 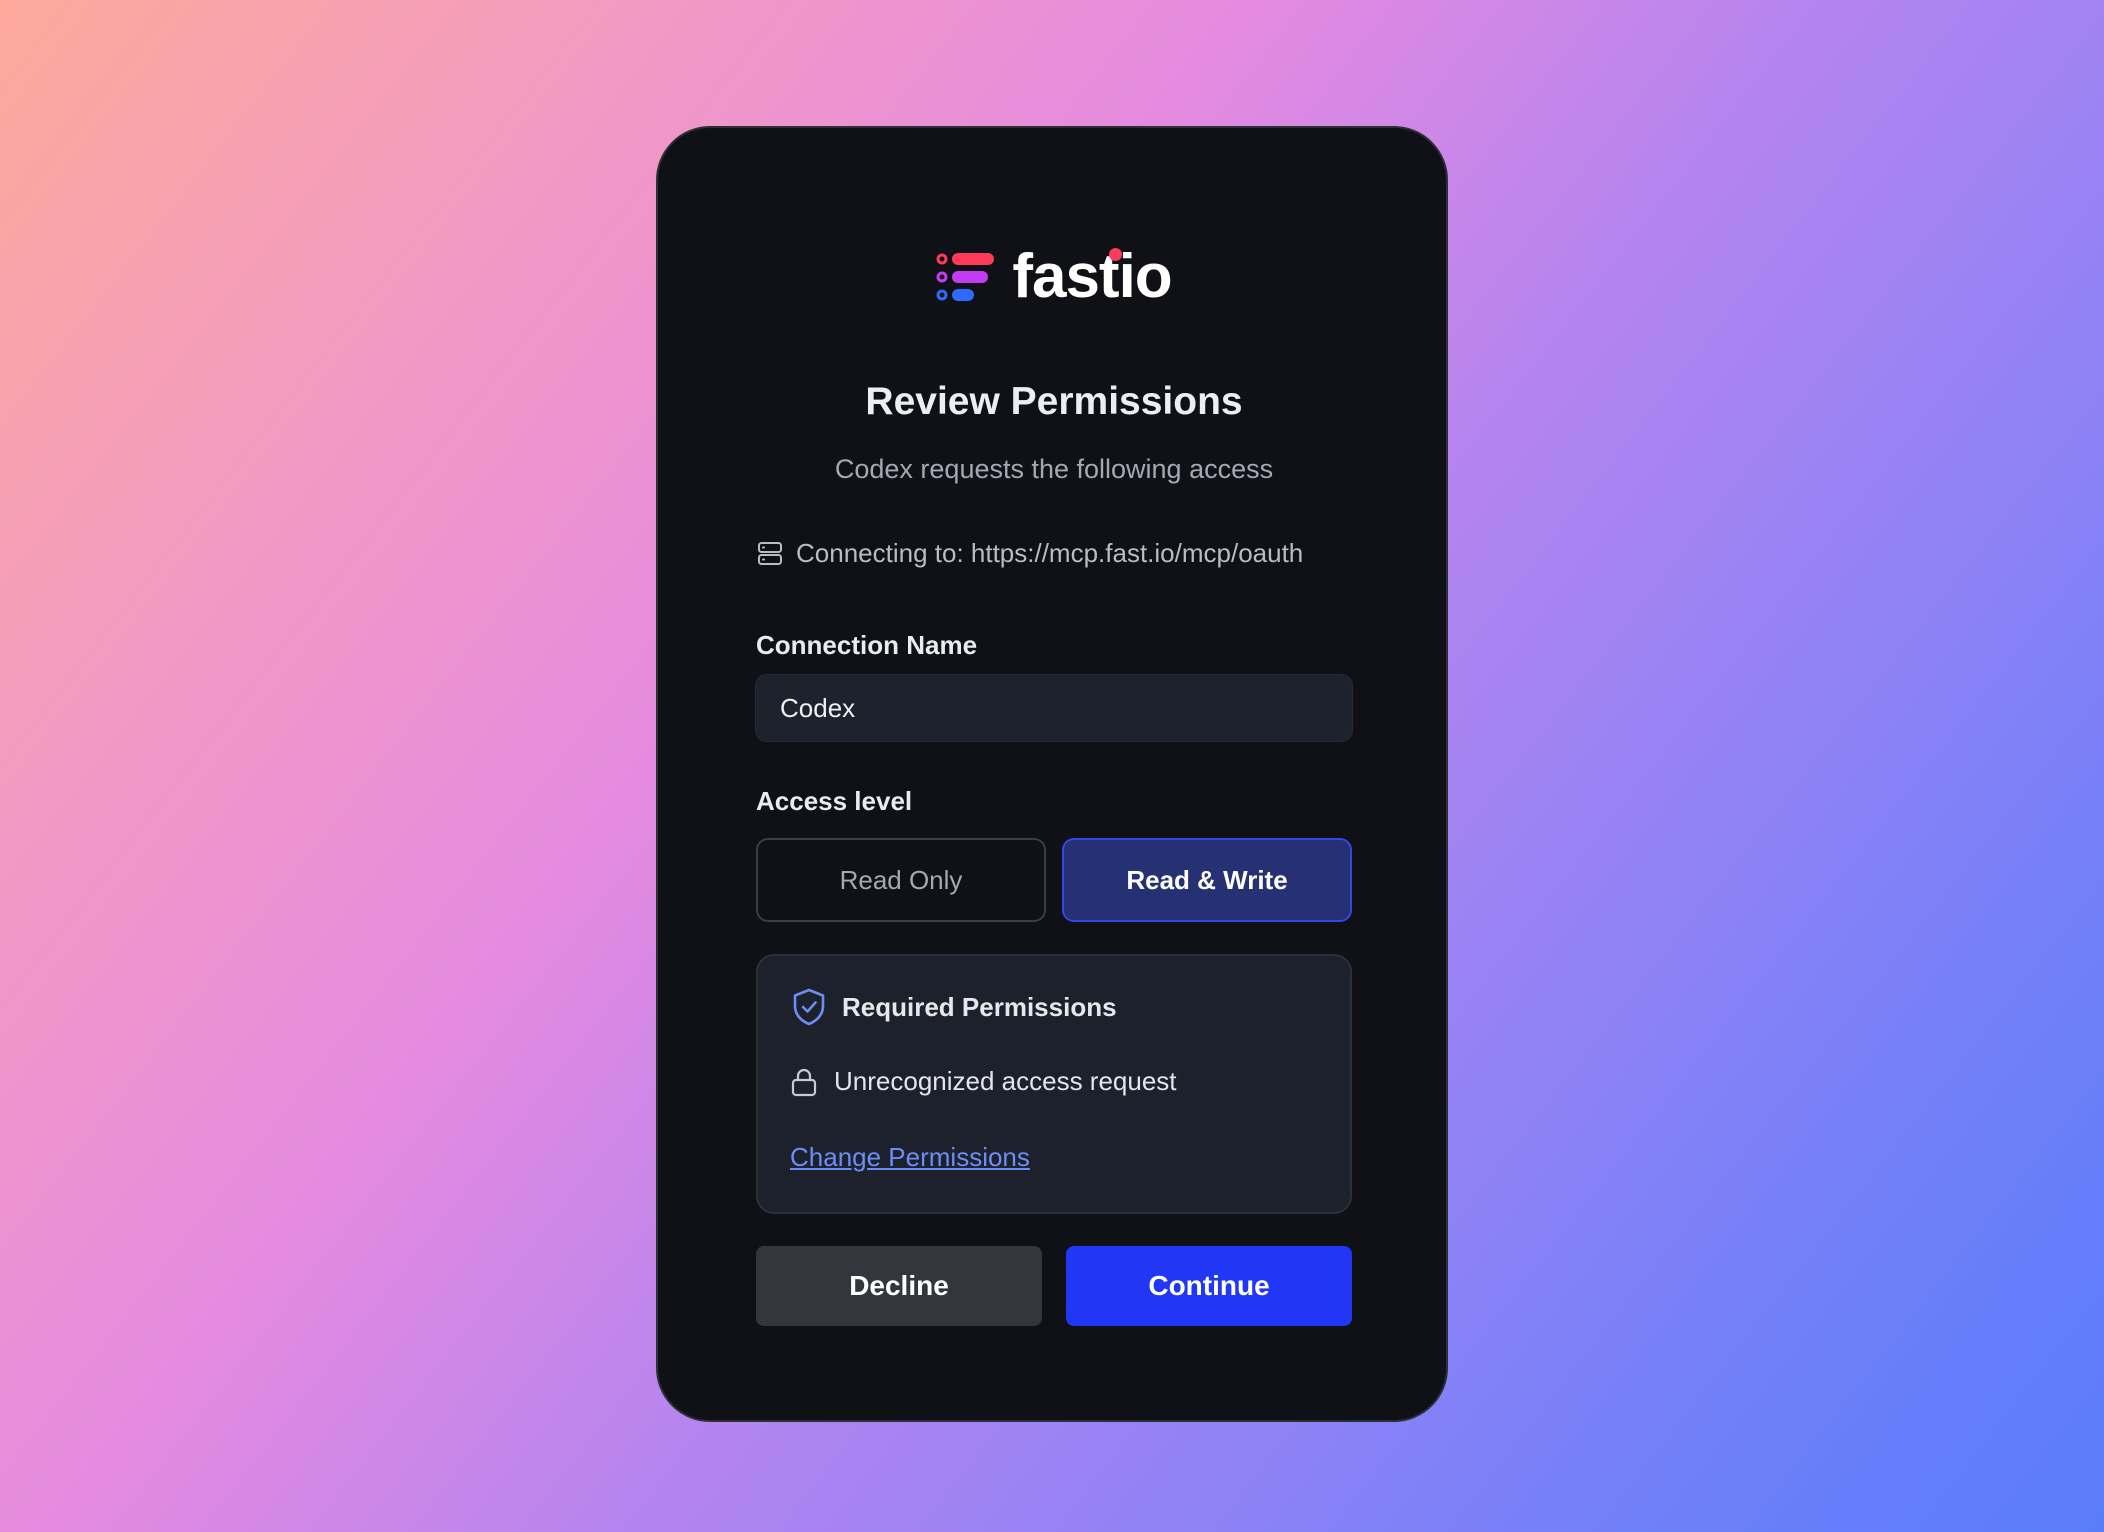 I want to click on fastio-logo-icon, so click(x=965, y=277).